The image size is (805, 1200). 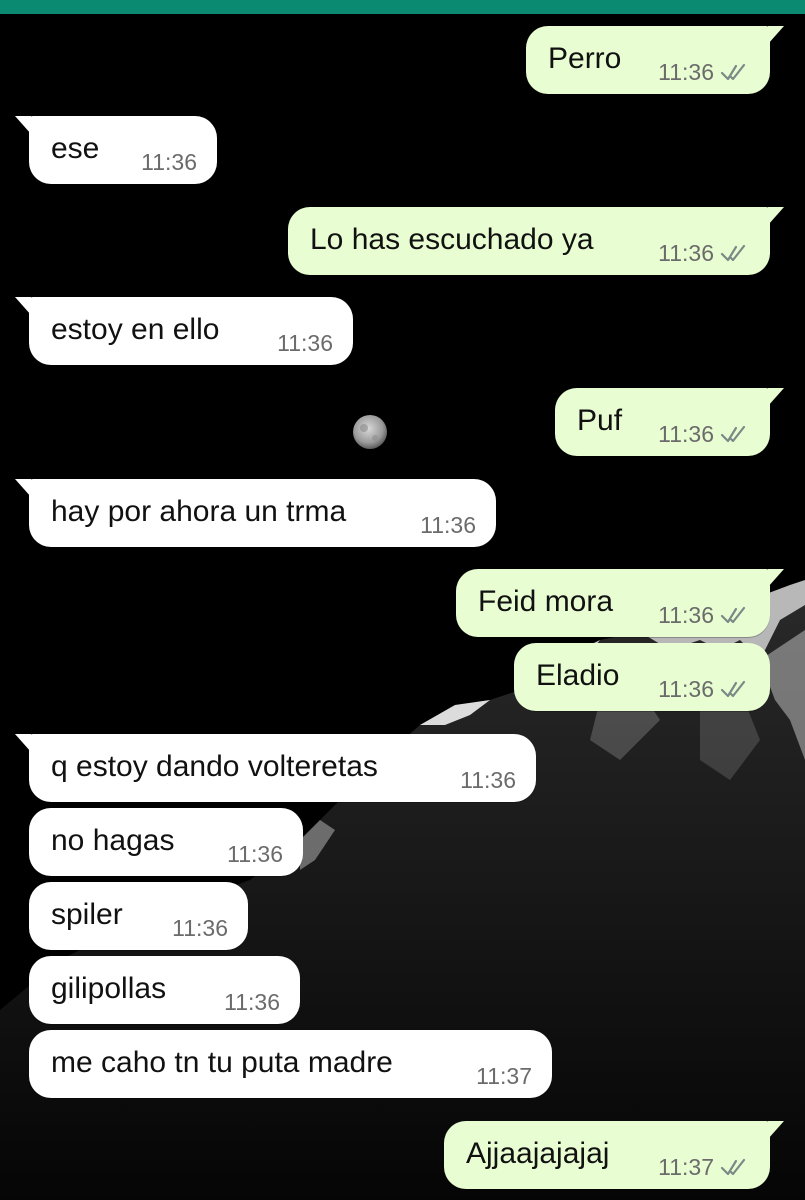 I want to click on message-text: no hagas, so click(x=113, y=840).